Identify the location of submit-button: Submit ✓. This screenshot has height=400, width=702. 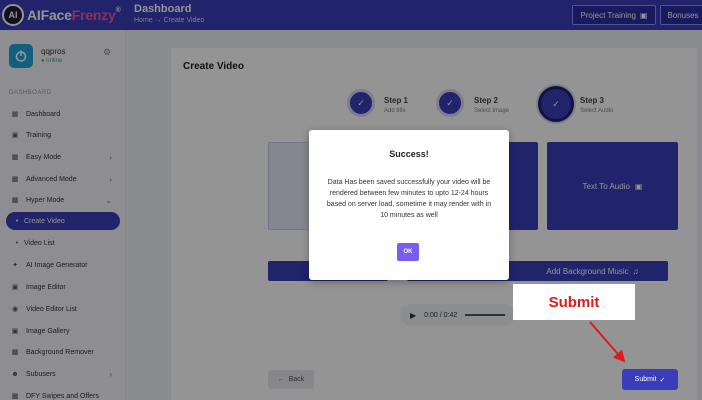
(650, 379).